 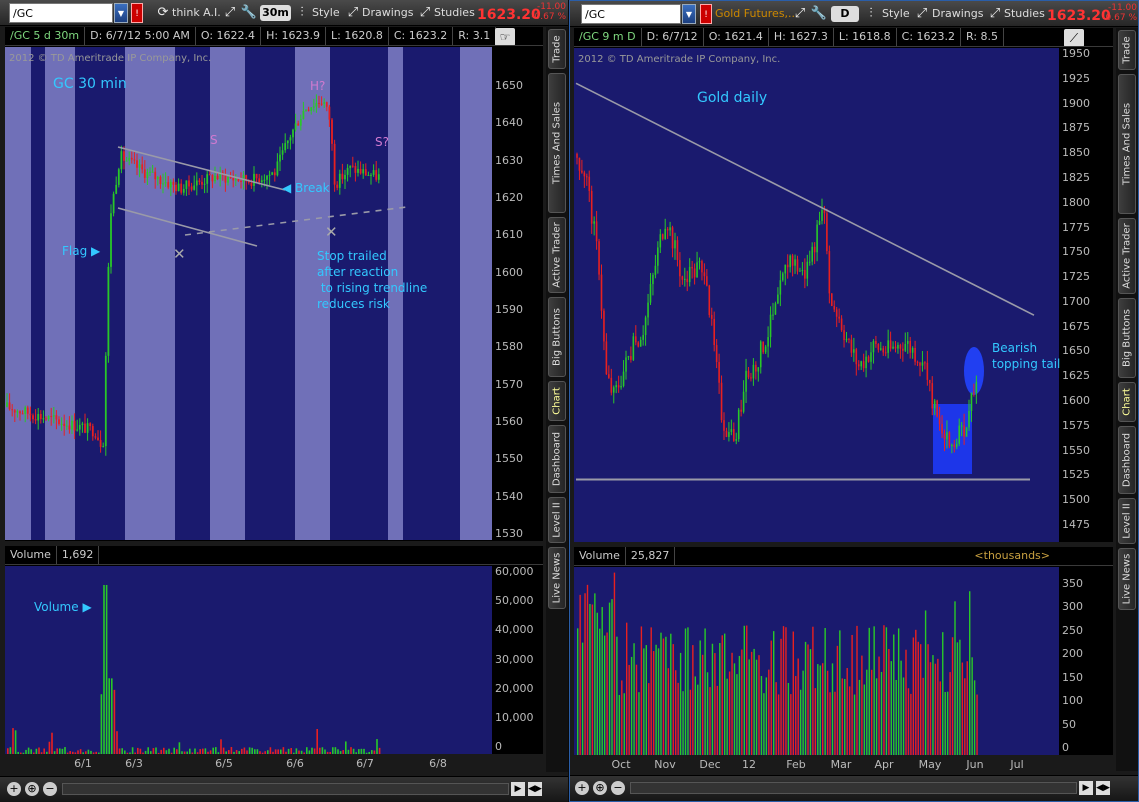 What do you see at coordinates (1072, 583) in the screenshot?
I see `axis-tick-label: 350` at bounding box center [1072, 583].